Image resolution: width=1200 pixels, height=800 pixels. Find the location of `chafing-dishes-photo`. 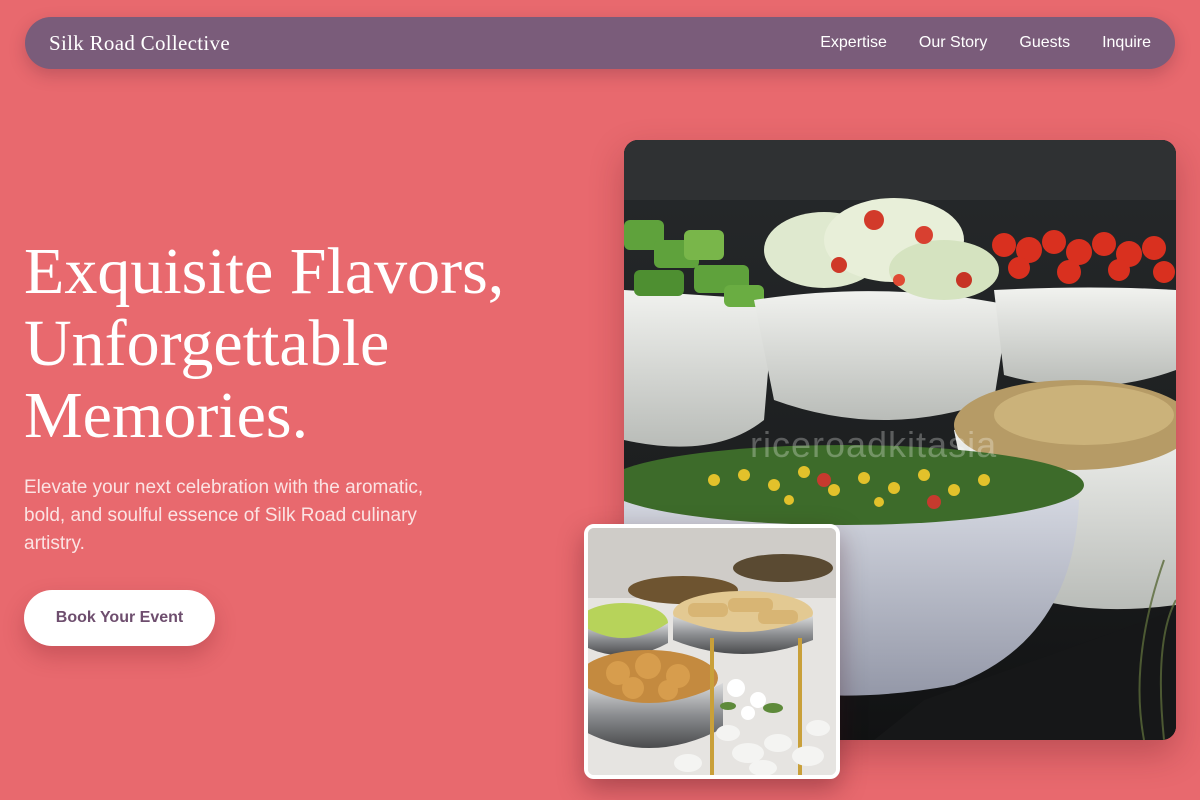

chafing-dishes-photo is located at coordinates (712, 651).